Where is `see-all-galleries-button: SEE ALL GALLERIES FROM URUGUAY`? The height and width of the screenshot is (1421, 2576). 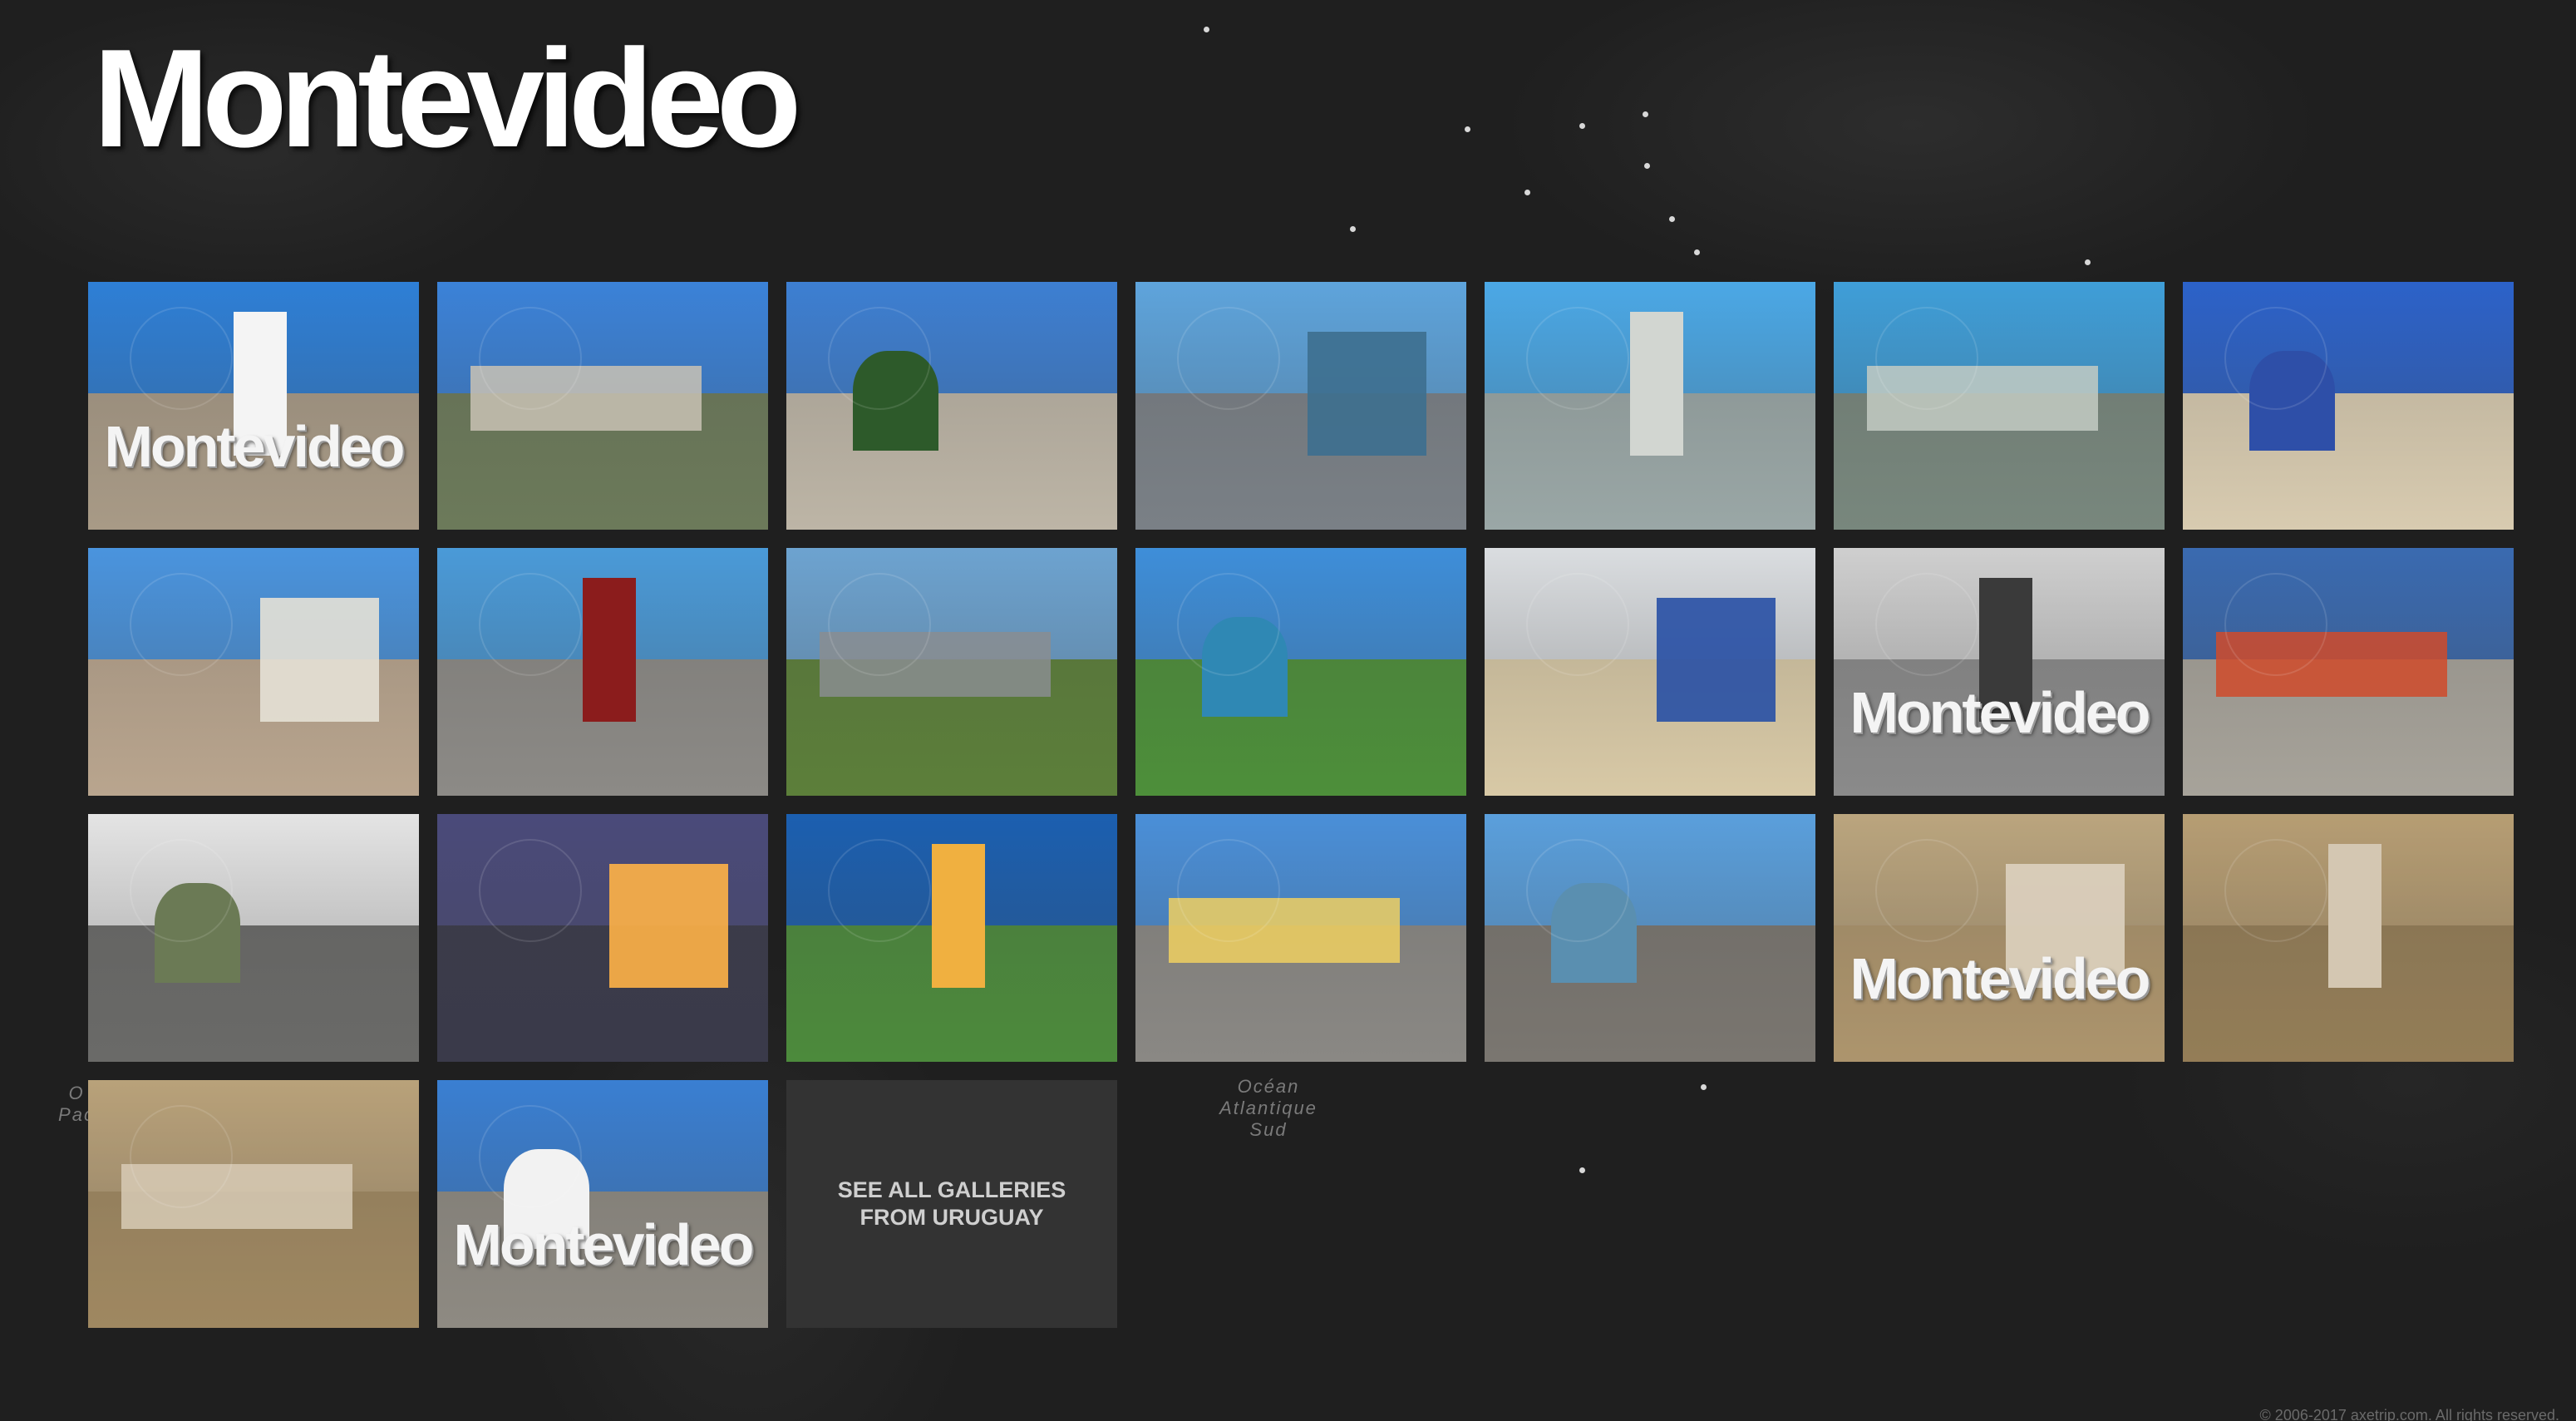
see-all-galleries-button: SEE ALL GALLERIES FROM URUGUAY is located at coordinates (951, 1204).